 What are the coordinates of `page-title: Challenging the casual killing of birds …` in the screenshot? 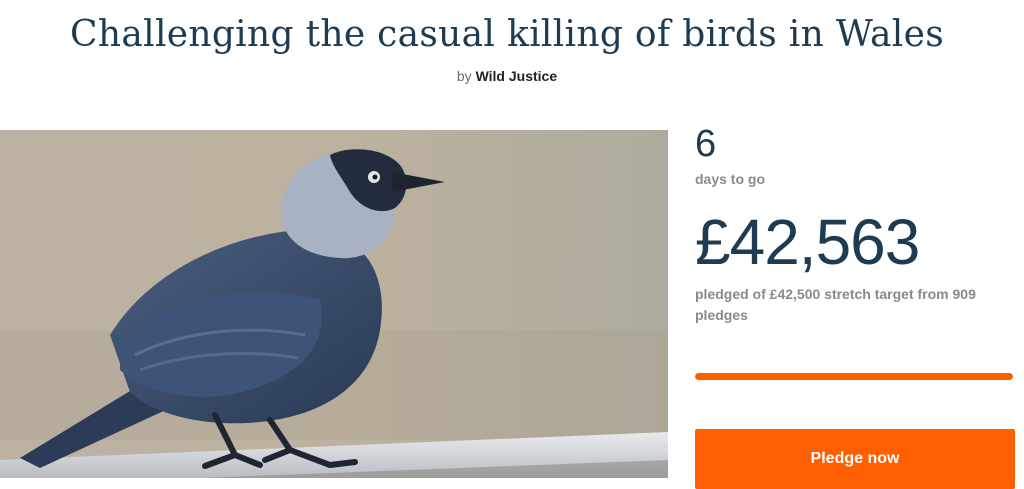 It's located at (507, 34).